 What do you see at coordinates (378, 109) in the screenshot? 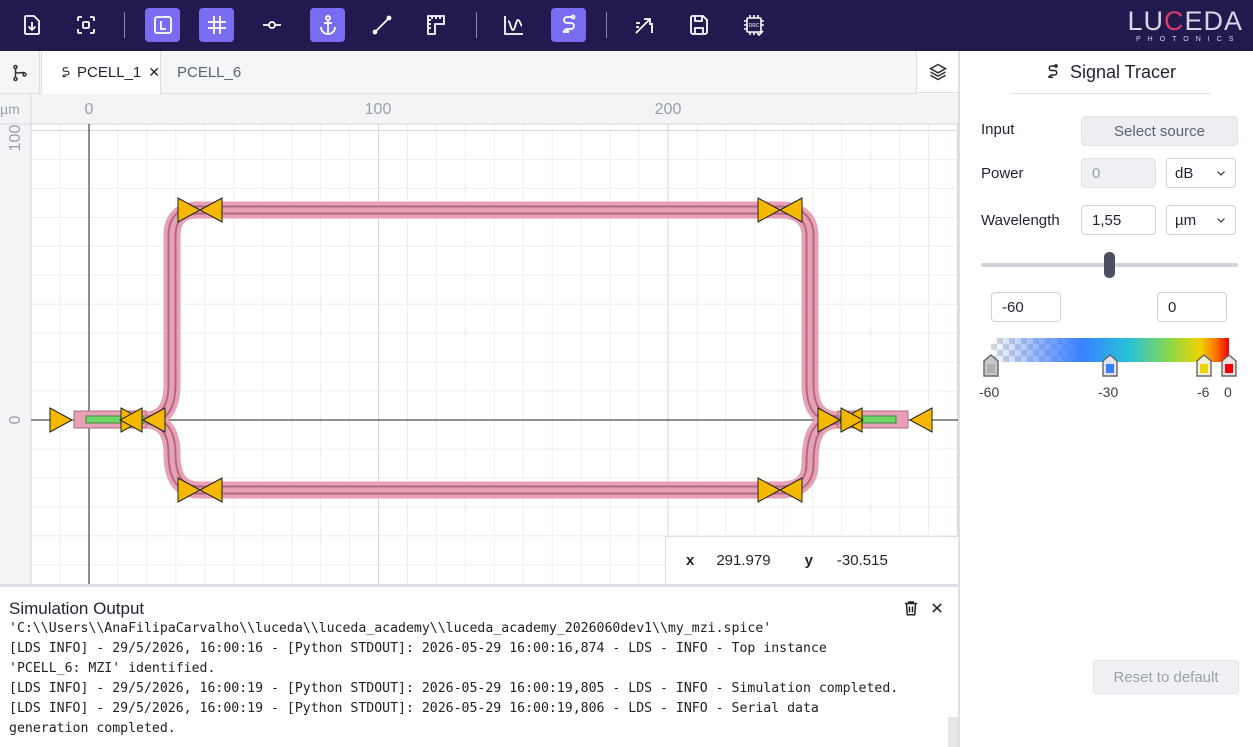
I see `x-tick-label: 100` at bounding box center [378, 109].